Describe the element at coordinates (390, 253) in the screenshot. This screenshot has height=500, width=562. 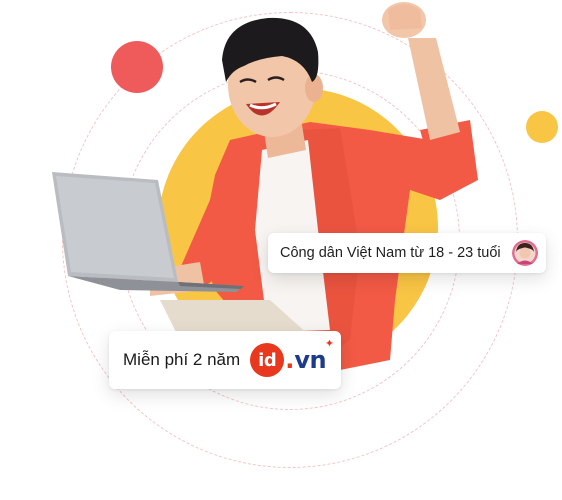
I see `citizen-age-text: Công dân Việt Nam từ 18 - 23 tuổi` at that location.